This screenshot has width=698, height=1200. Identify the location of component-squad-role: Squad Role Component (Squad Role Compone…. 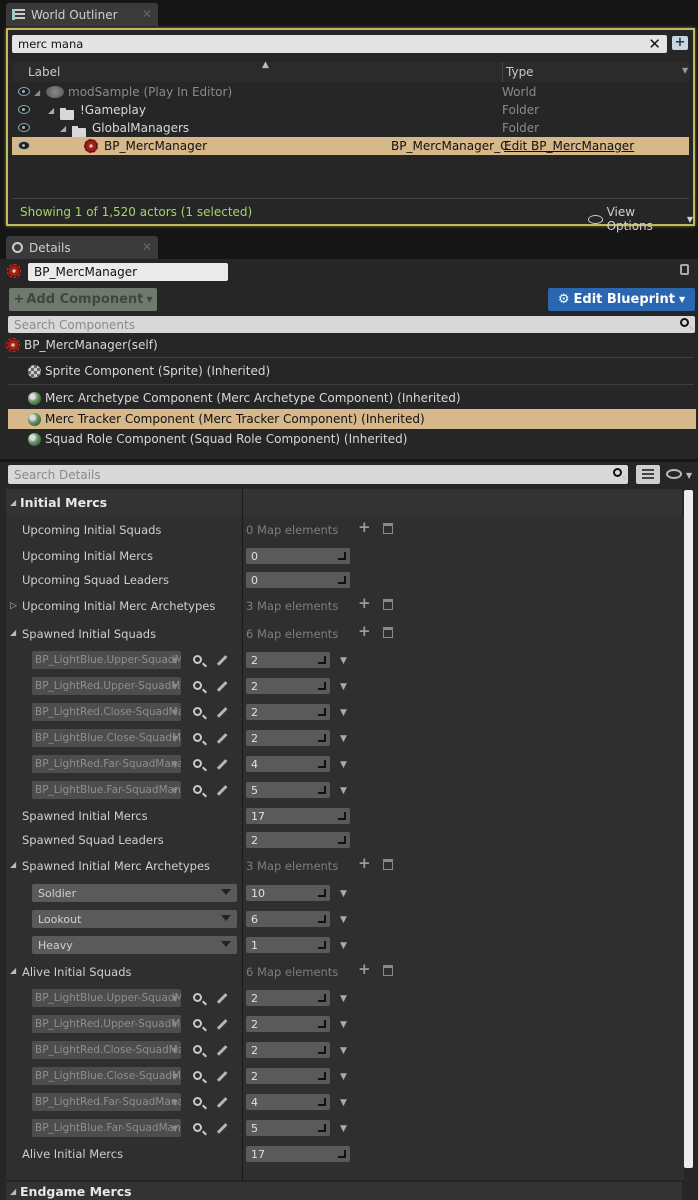
(361, 439).